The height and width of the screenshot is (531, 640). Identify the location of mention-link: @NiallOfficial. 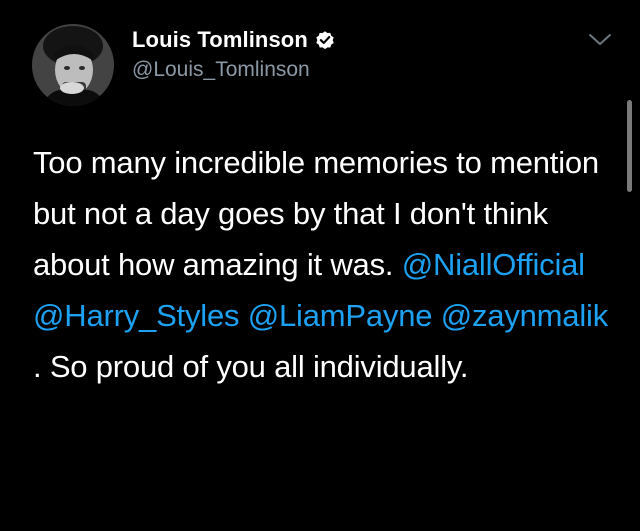
(493, 264).